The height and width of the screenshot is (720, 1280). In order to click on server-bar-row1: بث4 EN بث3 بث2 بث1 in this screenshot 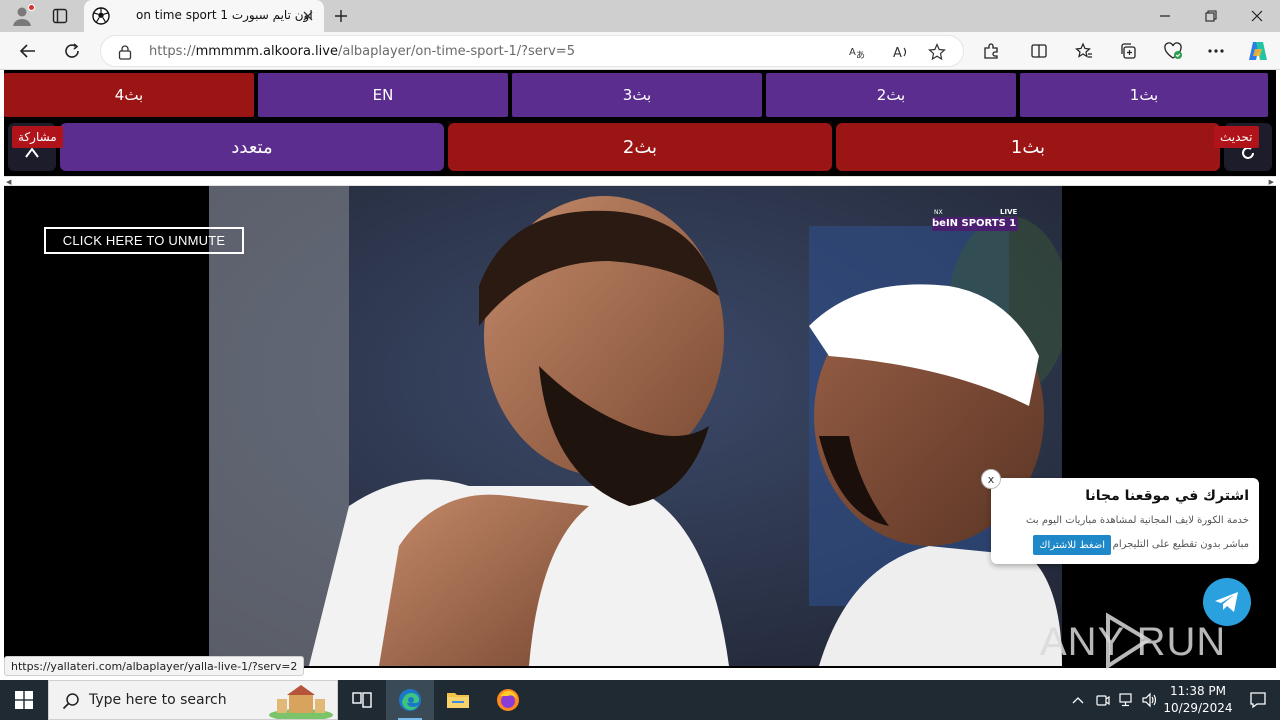, I will do `click(636, 95)`.